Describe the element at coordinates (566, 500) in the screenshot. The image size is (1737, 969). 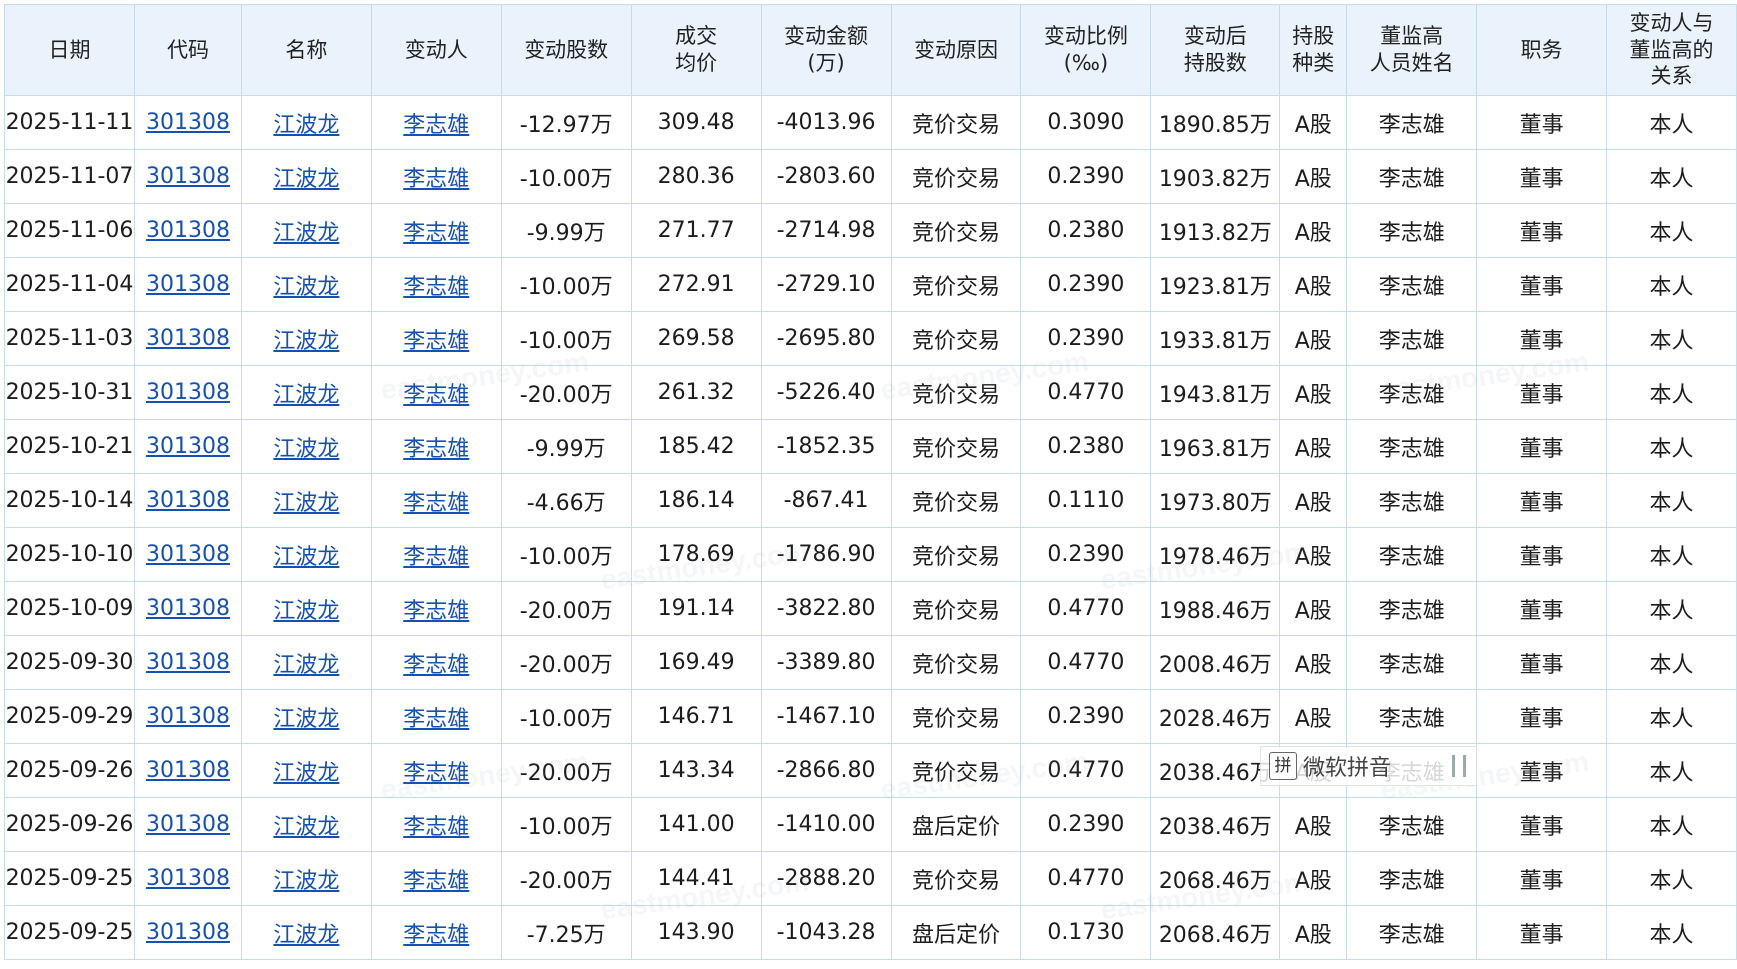
I see `cell-shares: -4.66万` at that location.